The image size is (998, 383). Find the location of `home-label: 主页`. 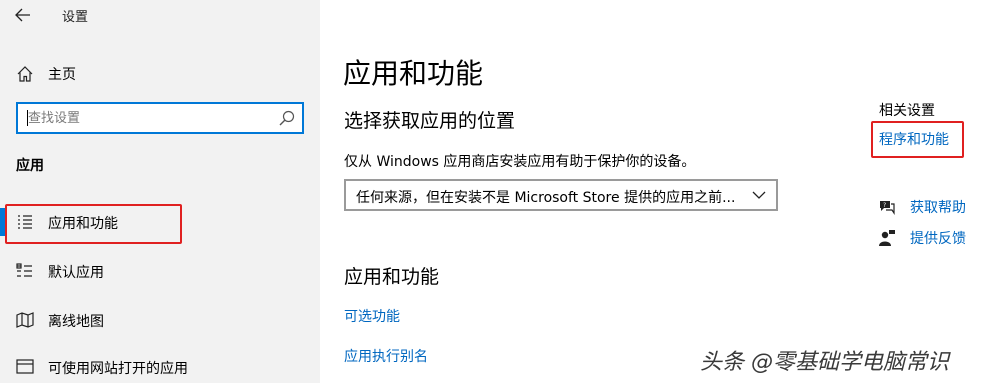

home-label: 主页 is located at coordinates (62, 75).